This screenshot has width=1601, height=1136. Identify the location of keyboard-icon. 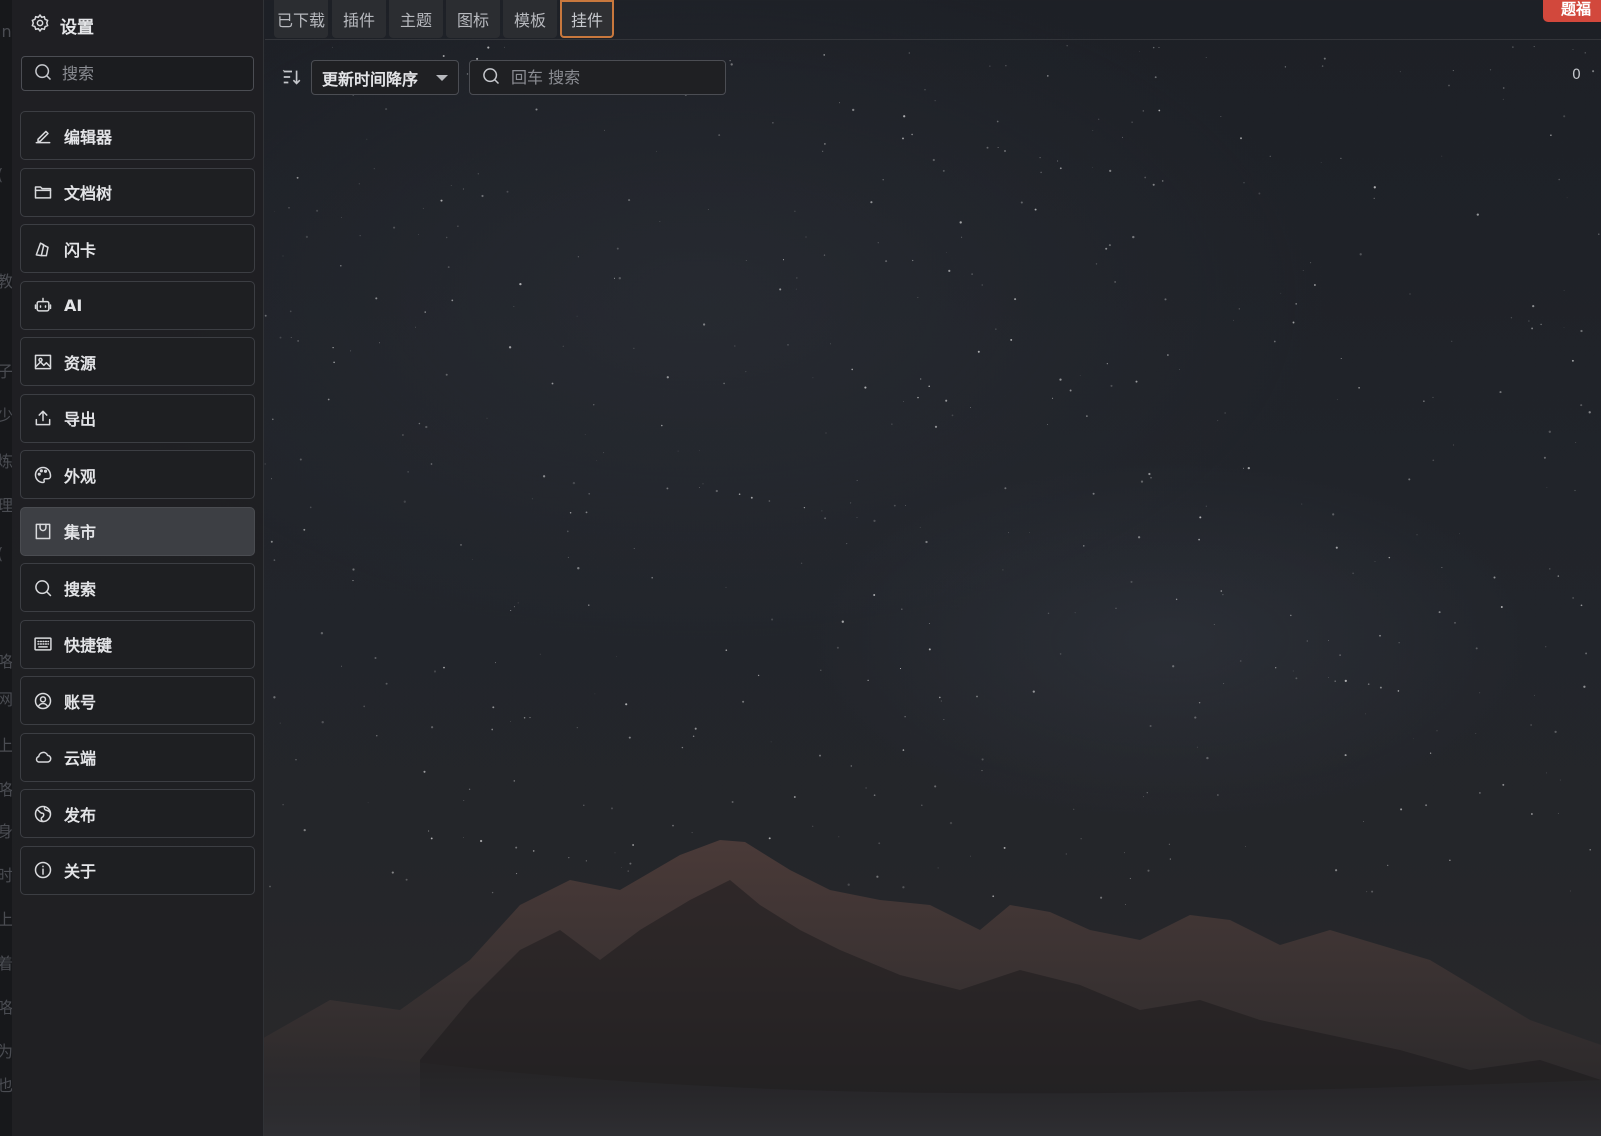
(43, 644).